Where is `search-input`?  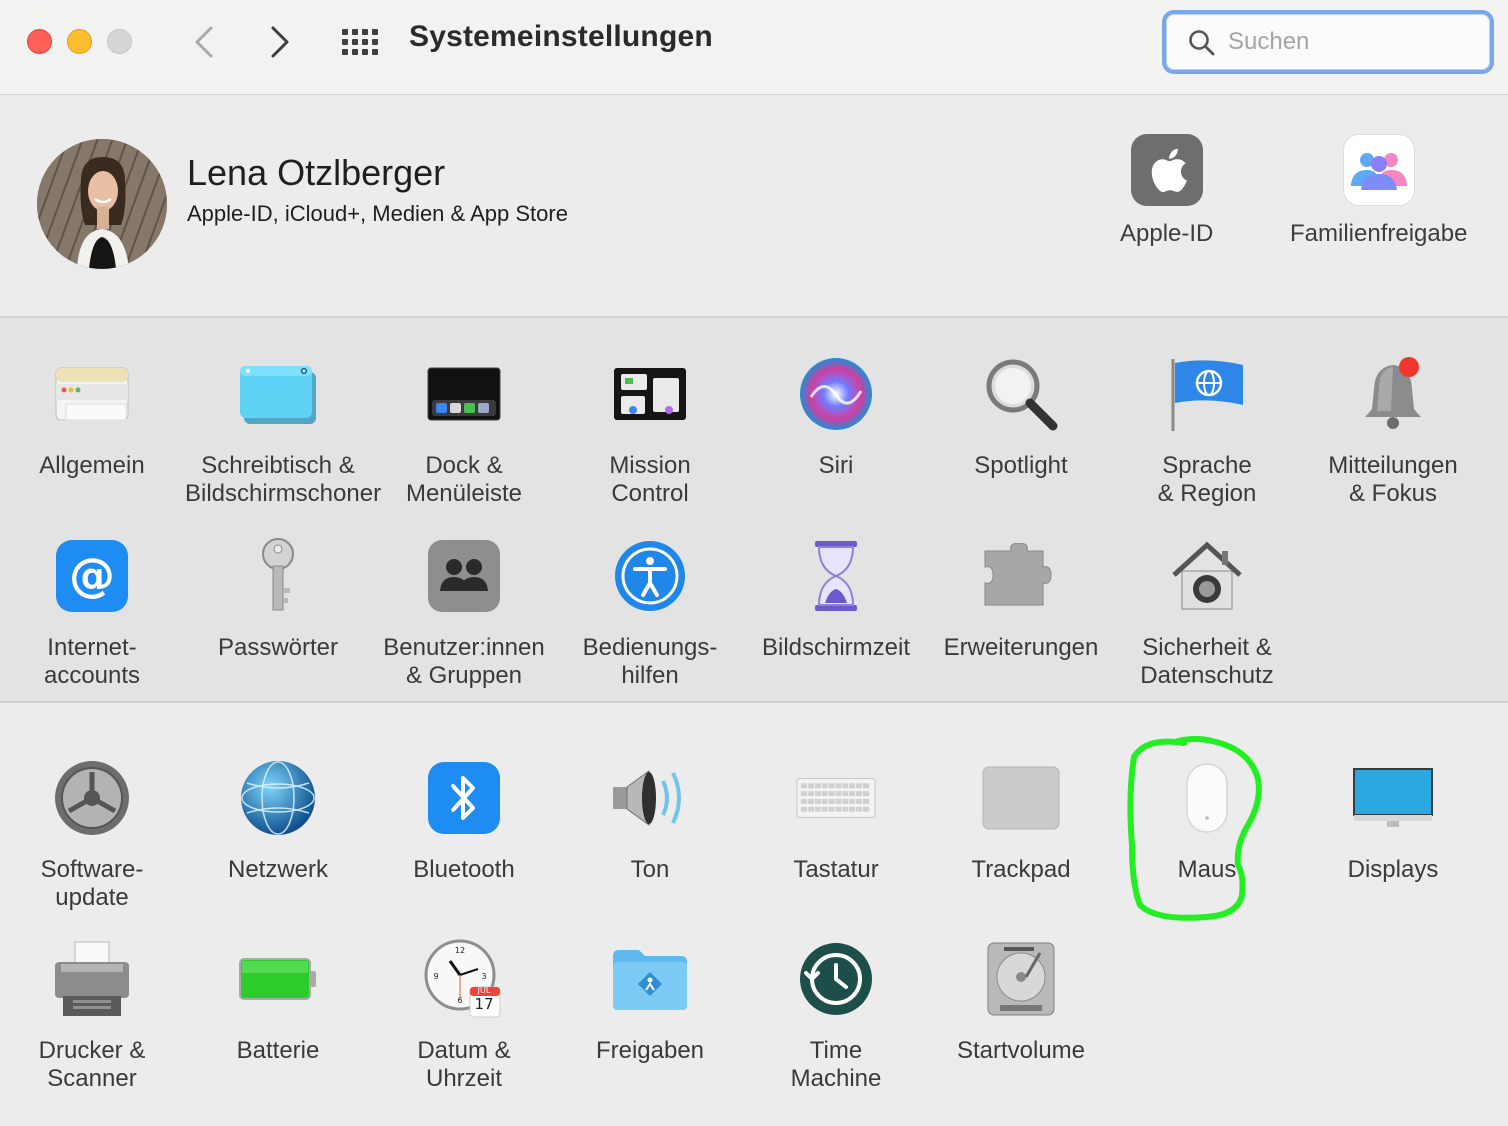 search-input is located at coordinates (1353, 42).